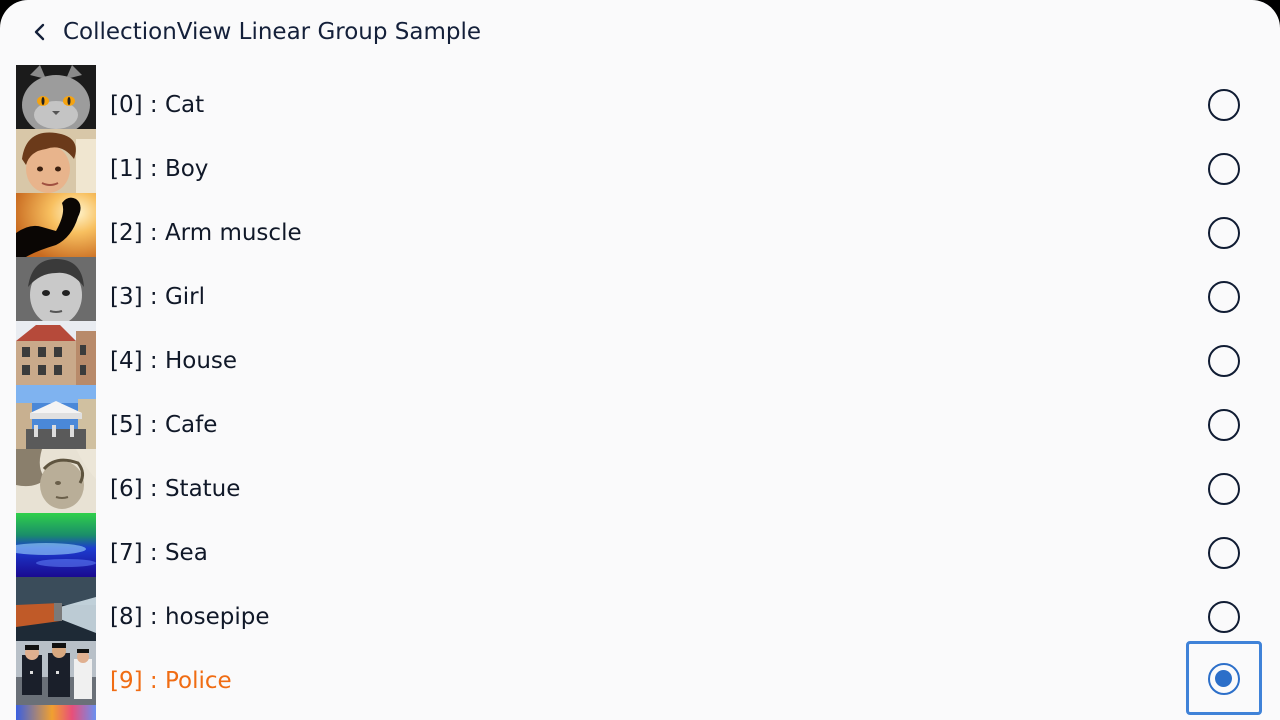 This screenshot has height=720, width=1280. I want to click on item-label: [6] : Statue, so click(175, 489).